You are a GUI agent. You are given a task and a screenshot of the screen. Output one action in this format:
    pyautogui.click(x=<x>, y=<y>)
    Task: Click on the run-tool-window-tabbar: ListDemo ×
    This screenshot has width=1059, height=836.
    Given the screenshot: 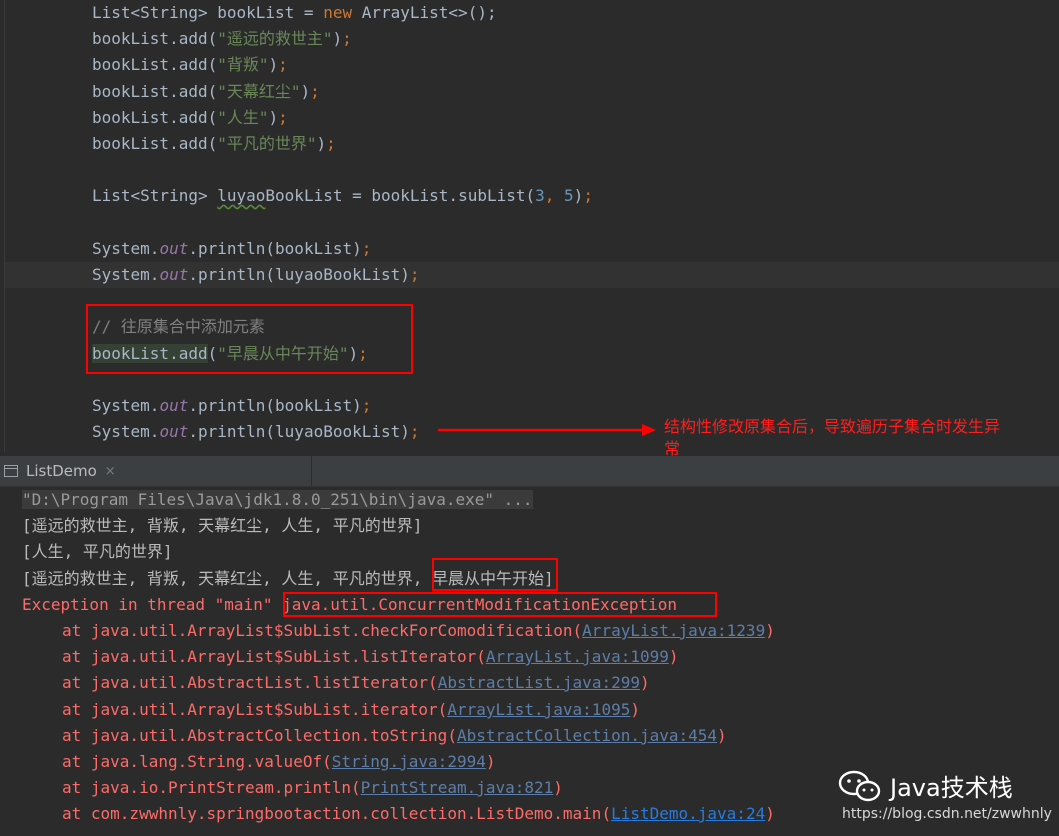 What is the action you would take?
    pyautogui.click(x=529, y=471)
    